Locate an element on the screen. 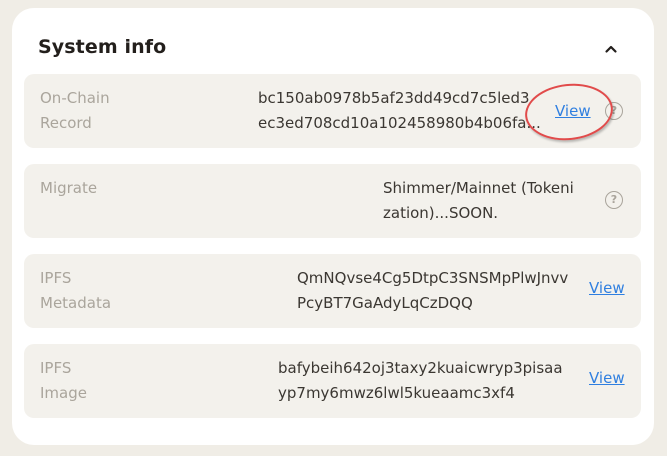  value-line: QmNQvse4Cg5DtpC3SNSMpPlwJnvv is located at coordinates (433, 278).